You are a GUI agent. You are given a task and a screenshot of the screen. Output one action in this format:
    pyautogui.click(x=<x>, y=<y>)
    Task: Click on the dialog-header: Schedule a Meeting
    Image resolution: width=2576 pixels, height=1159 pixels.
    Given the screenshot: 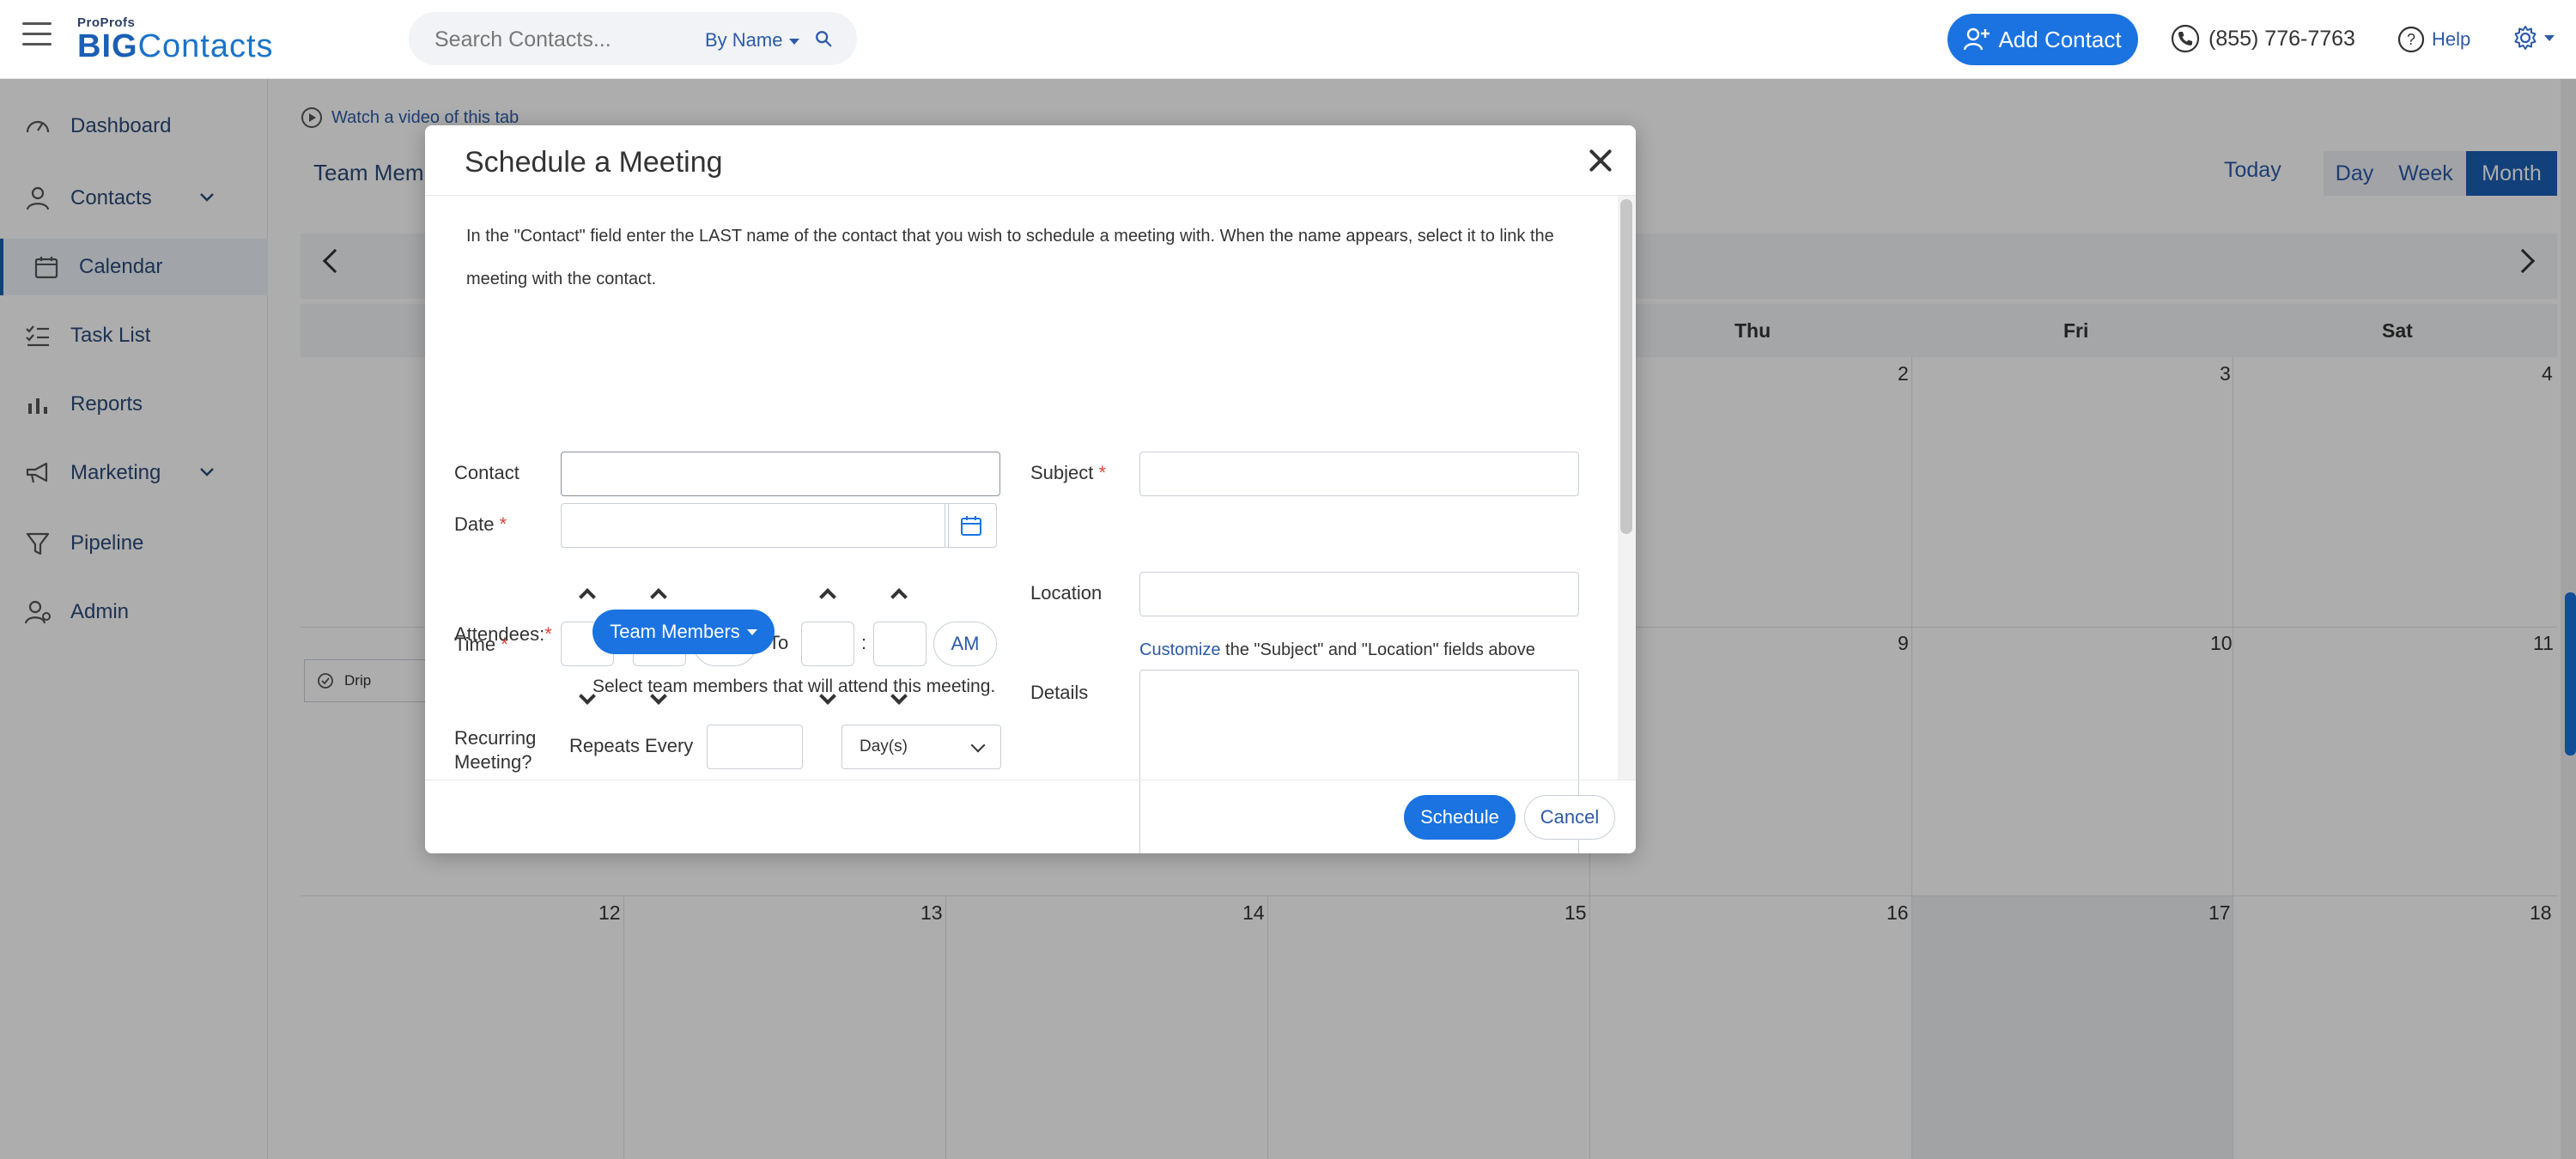 What is the action you would take?
    pyautogui.click(x=1030, y=160)
    